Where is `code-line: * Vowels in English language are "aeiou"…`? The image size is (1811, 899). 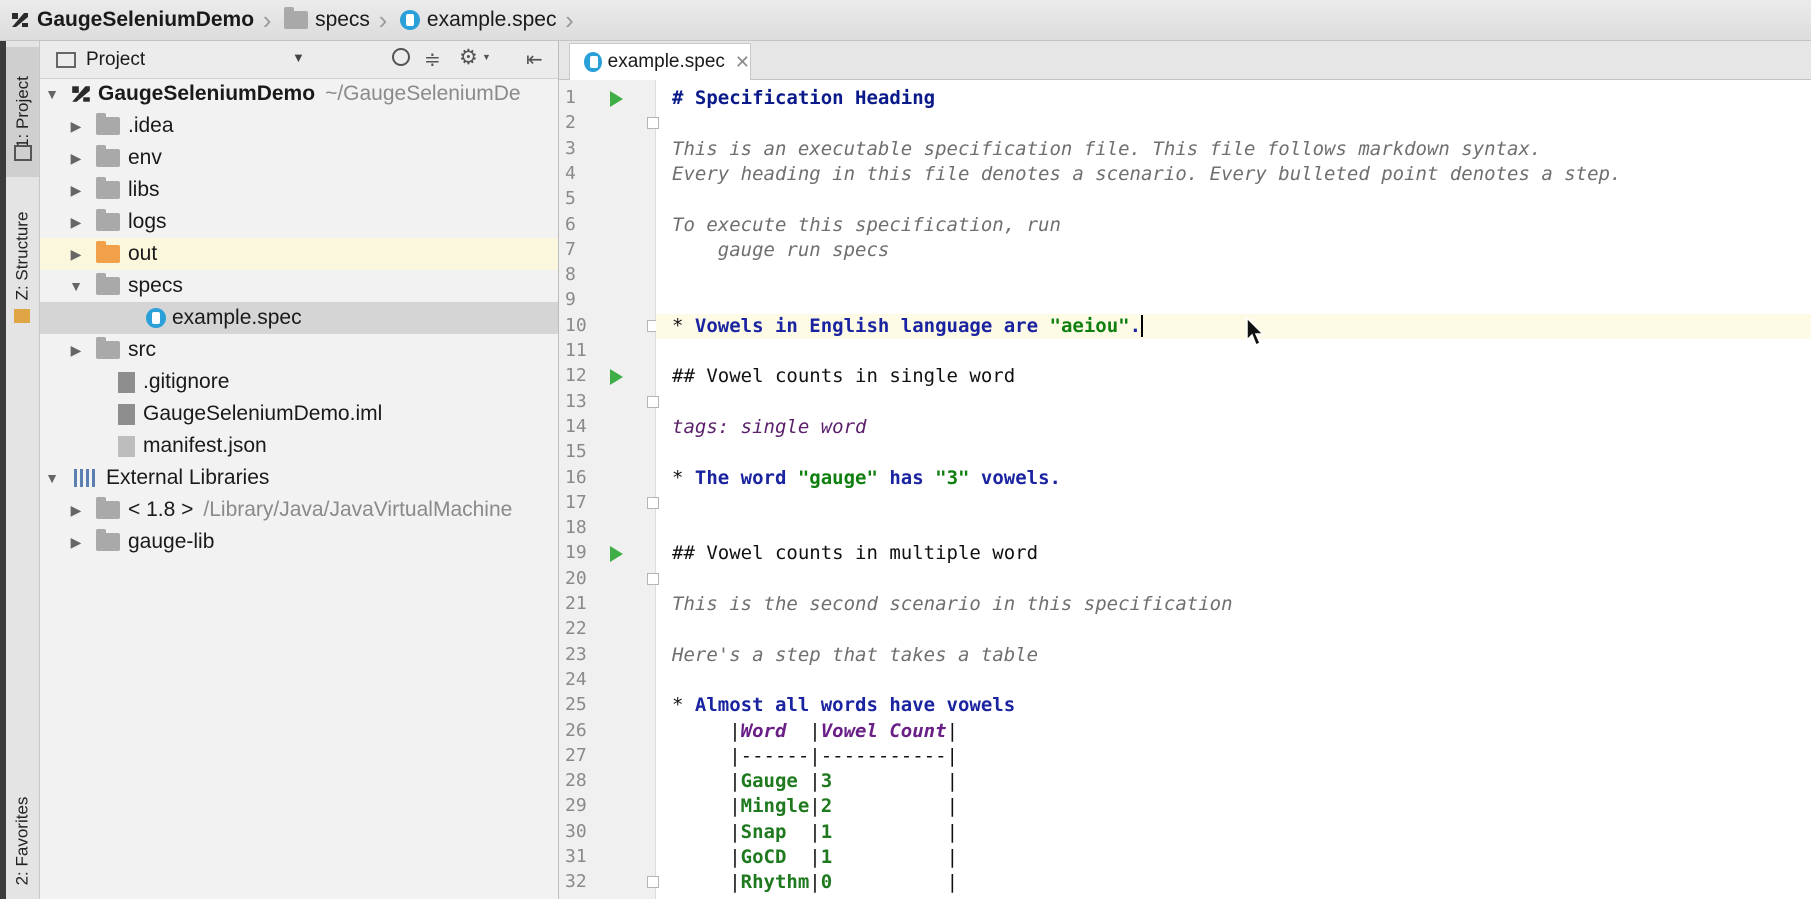
code-line: * Vowels in English language are "aeiou"… is located at coordinates (1233, 326).